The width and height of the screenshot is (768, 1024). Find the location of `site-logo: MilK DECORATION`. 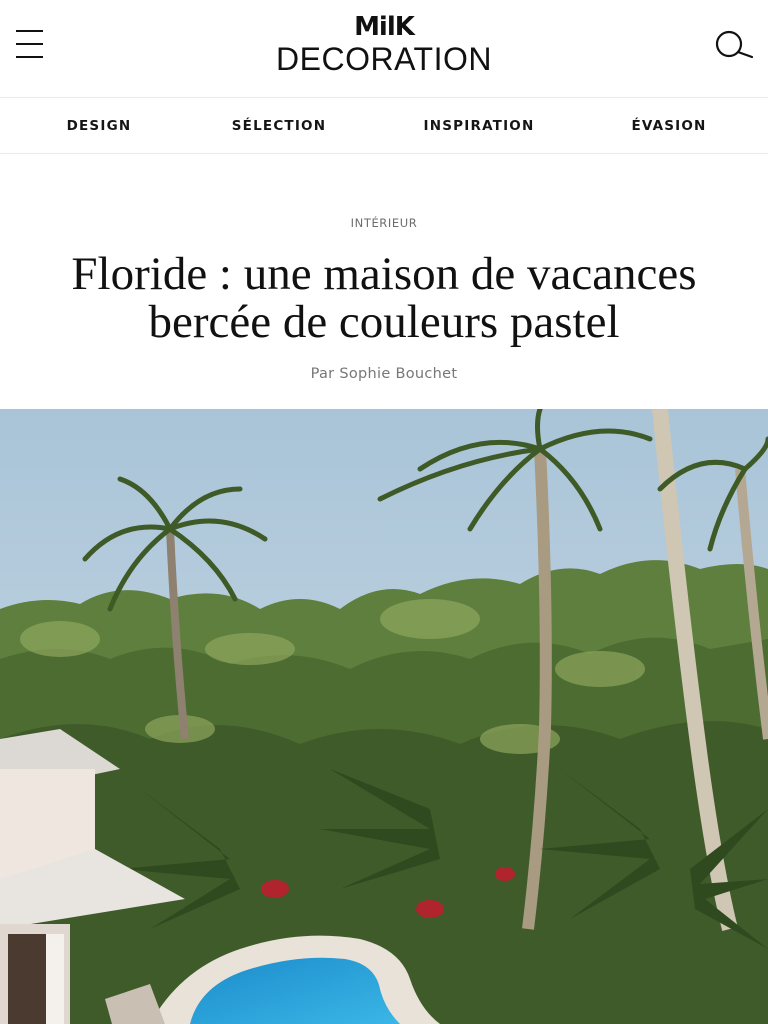

site-logo: MilK DECORATION is located at coordinates (384, 44).